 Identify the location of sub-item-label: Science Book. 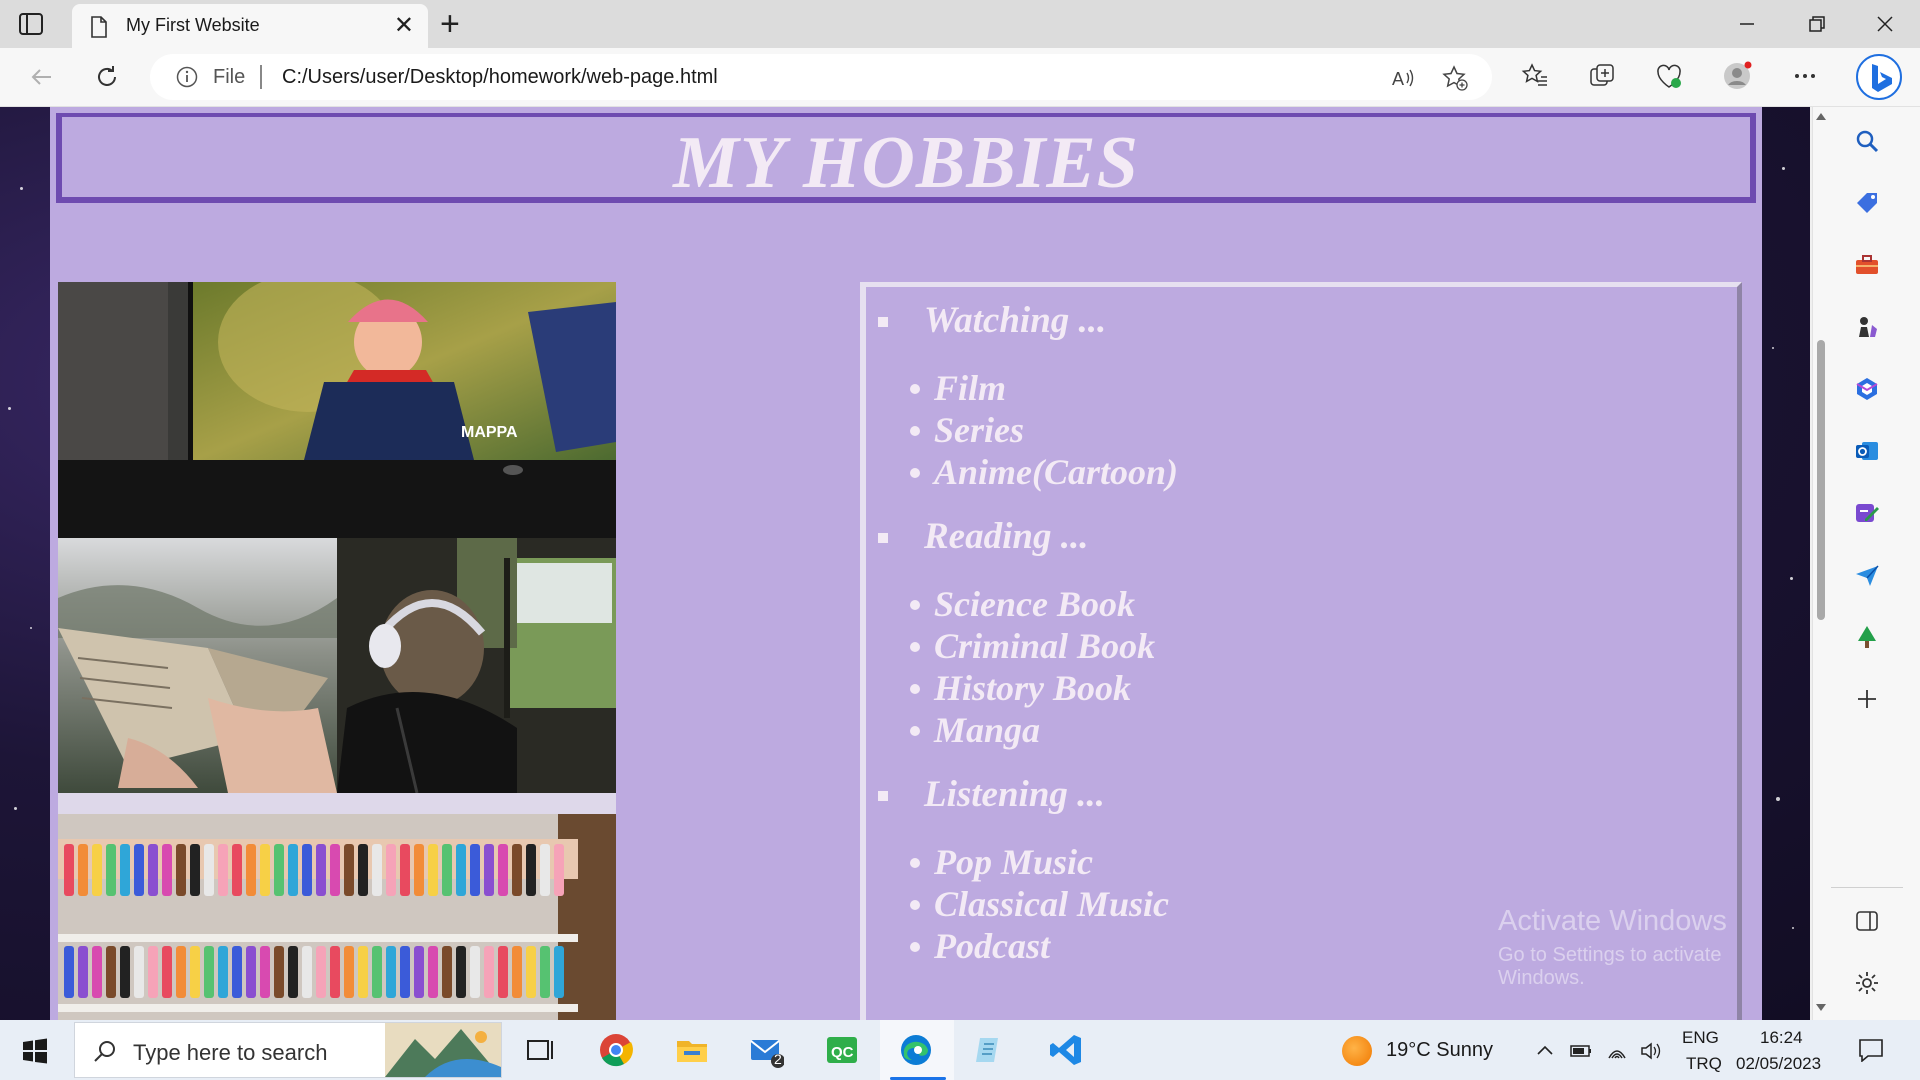
(1034, 604).